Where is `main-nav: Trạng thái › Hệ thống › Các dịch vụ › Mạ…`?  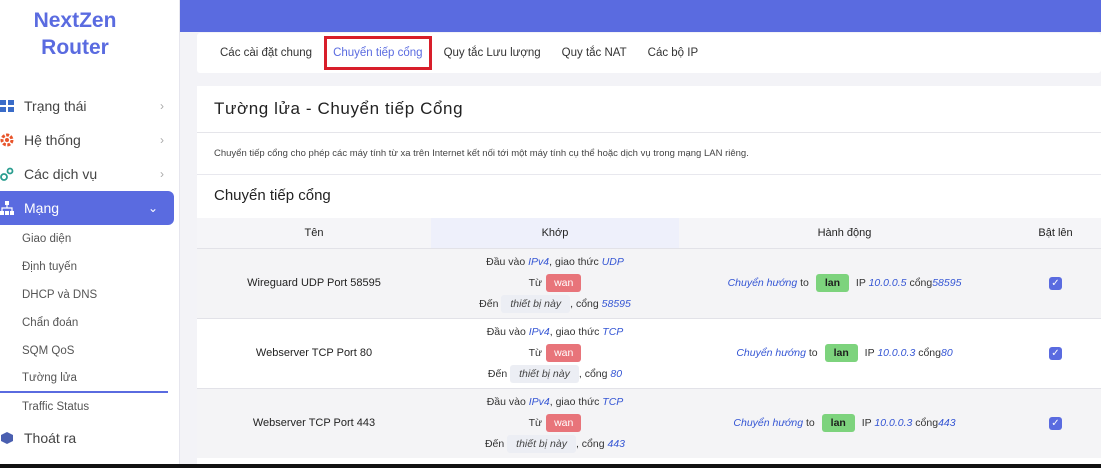
main-nav: Trạng thái › Hệ thống › Các dịch vụ › Mạ… is located at coordinates (90, 272).